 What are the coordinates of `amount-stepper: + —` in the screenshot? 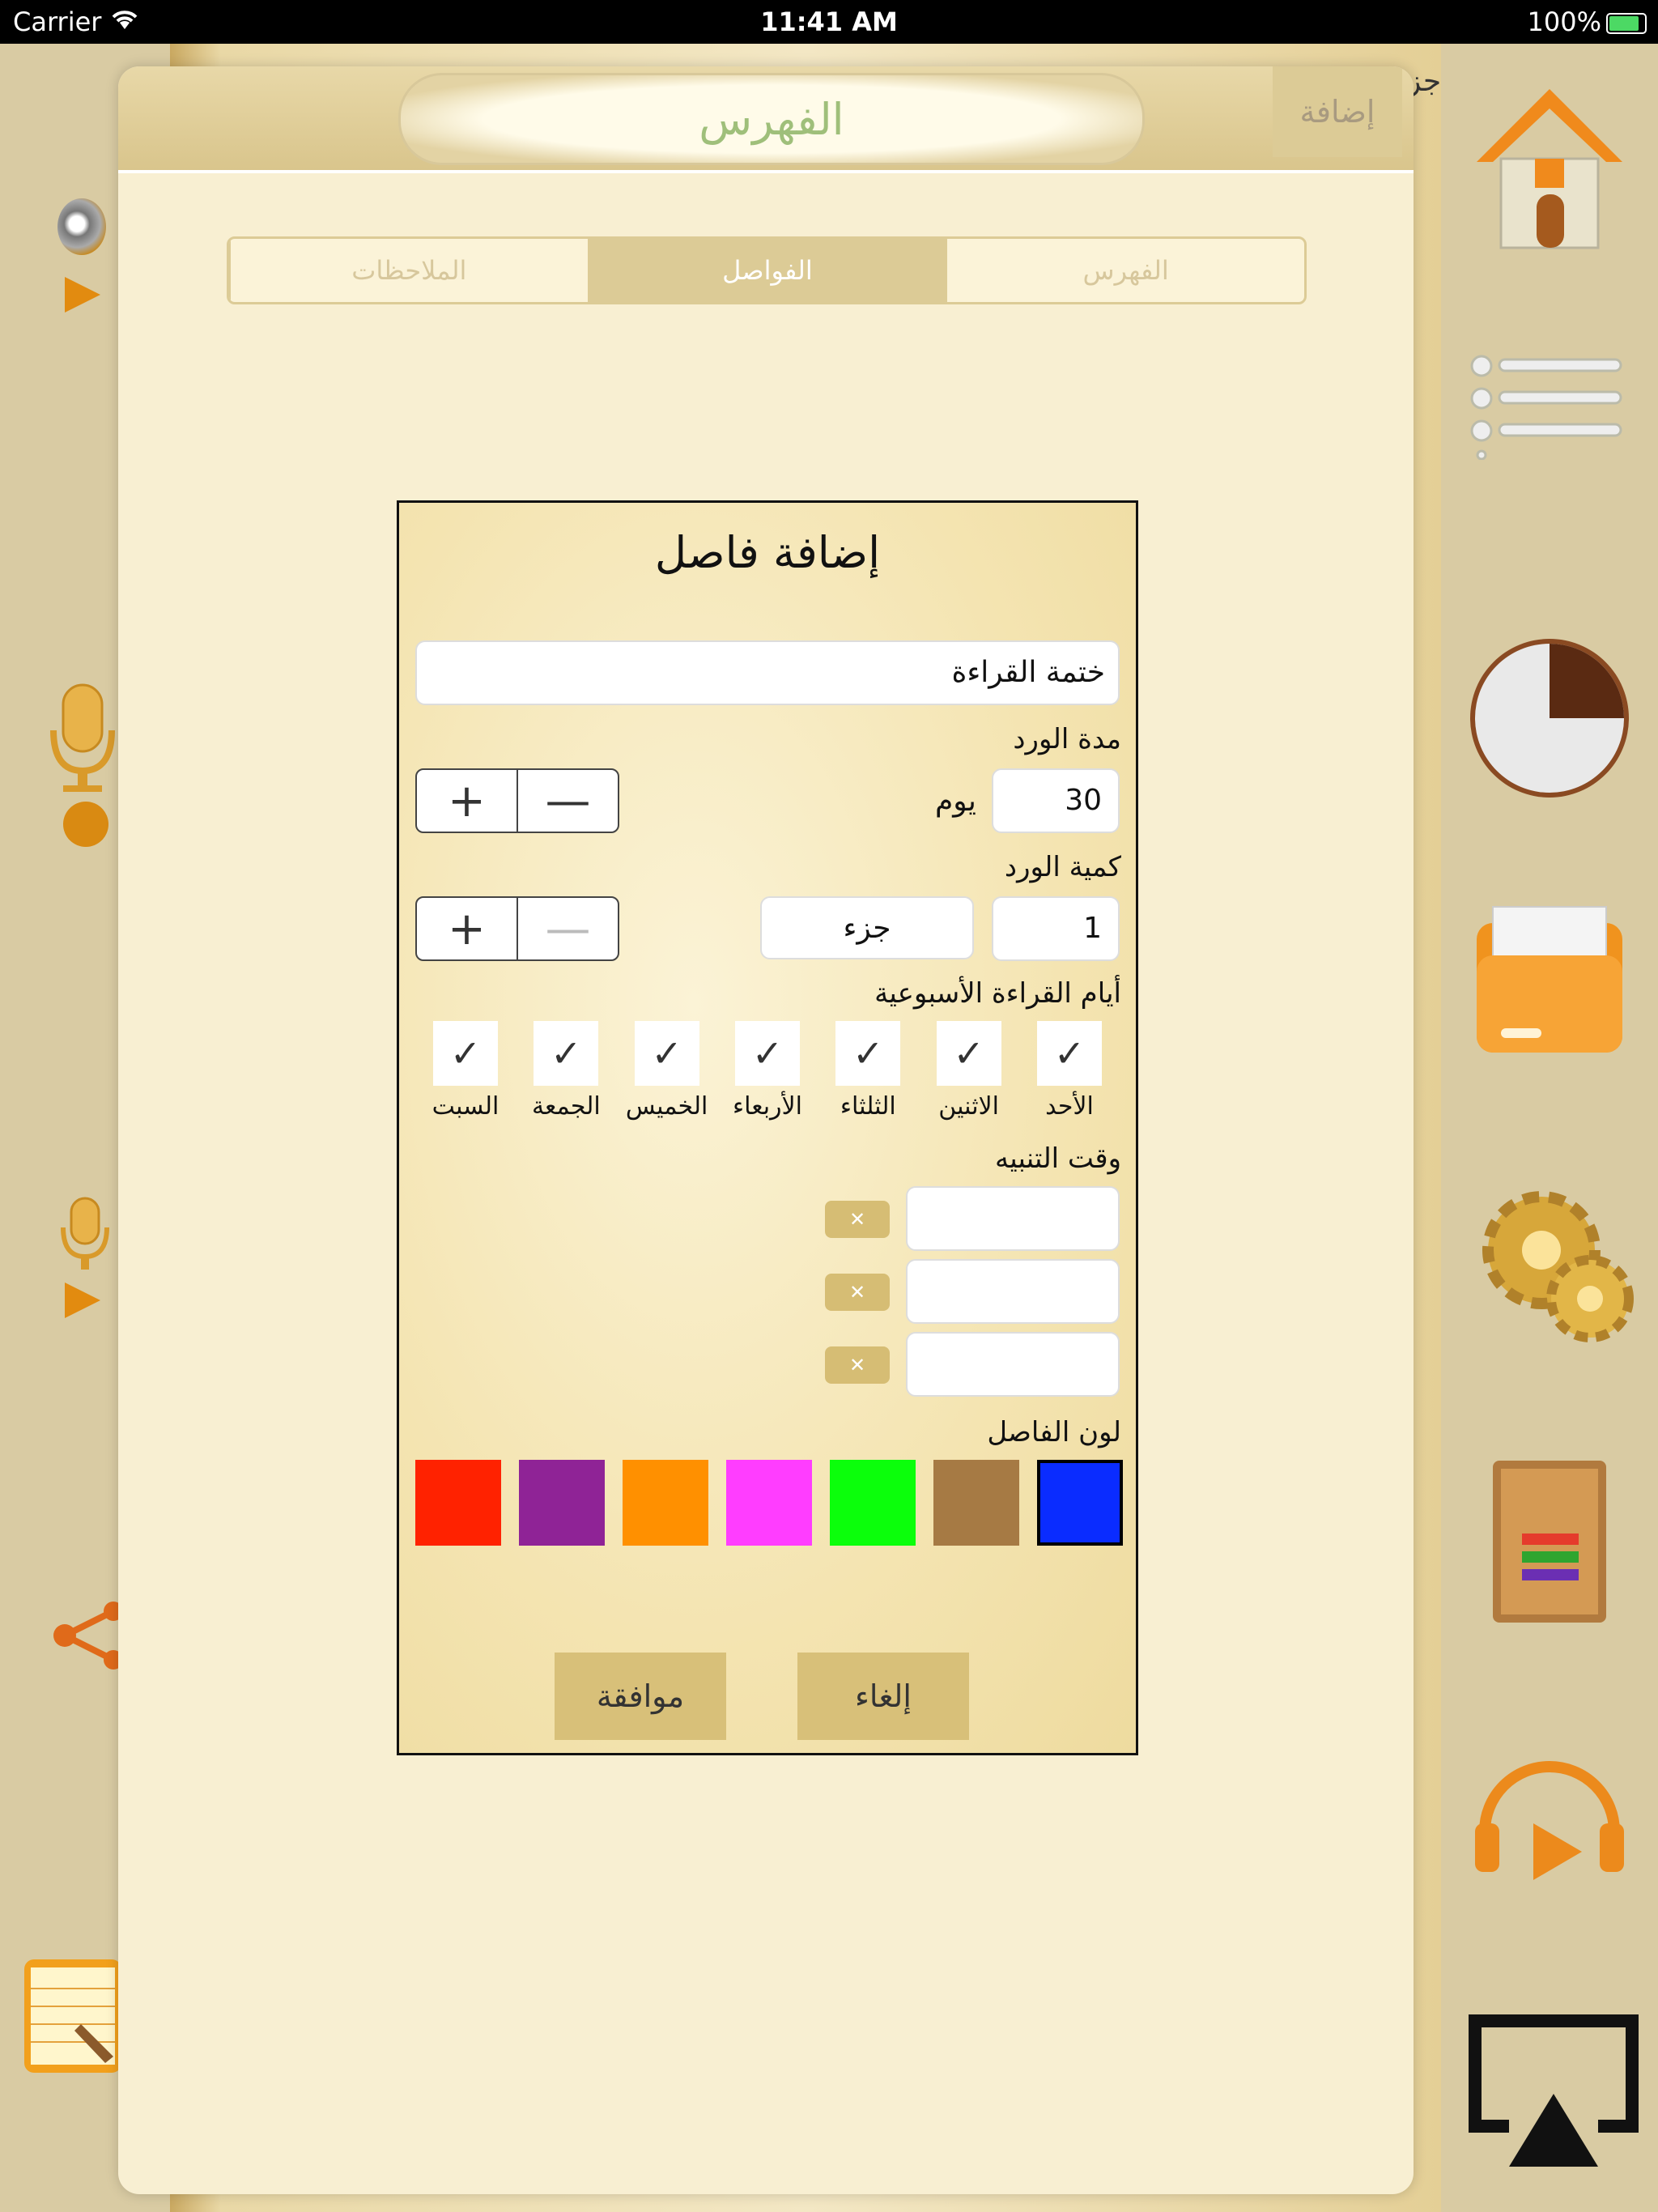 It's located at (517, 928).